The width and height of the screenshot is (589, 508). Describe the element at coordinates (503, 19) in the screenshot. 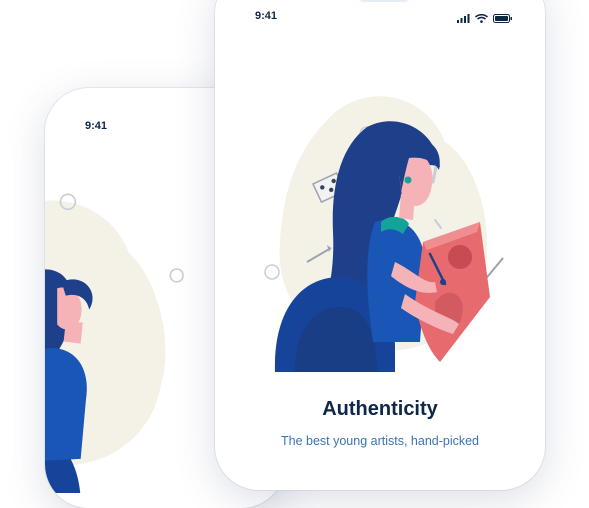

I see `battery-icon` at that location.